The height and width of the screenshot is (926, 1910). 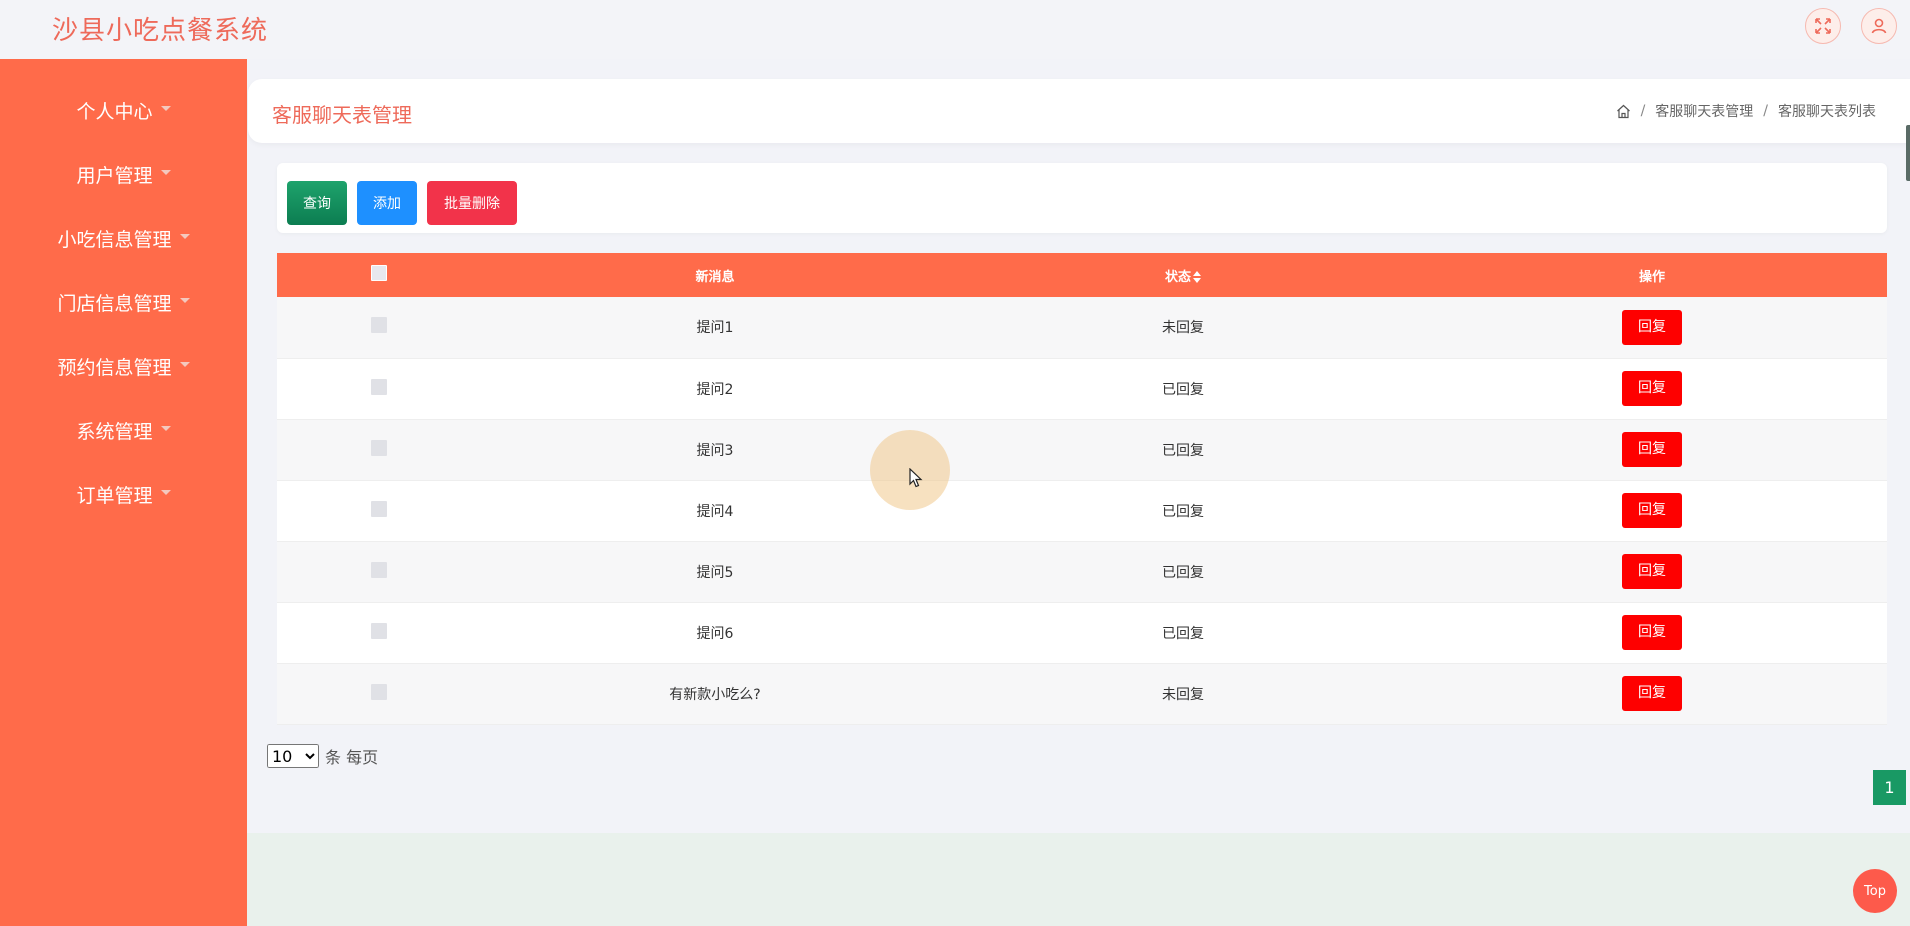 I want to click on batch-delete-button: 批量删除, so click(x=472, y=203).